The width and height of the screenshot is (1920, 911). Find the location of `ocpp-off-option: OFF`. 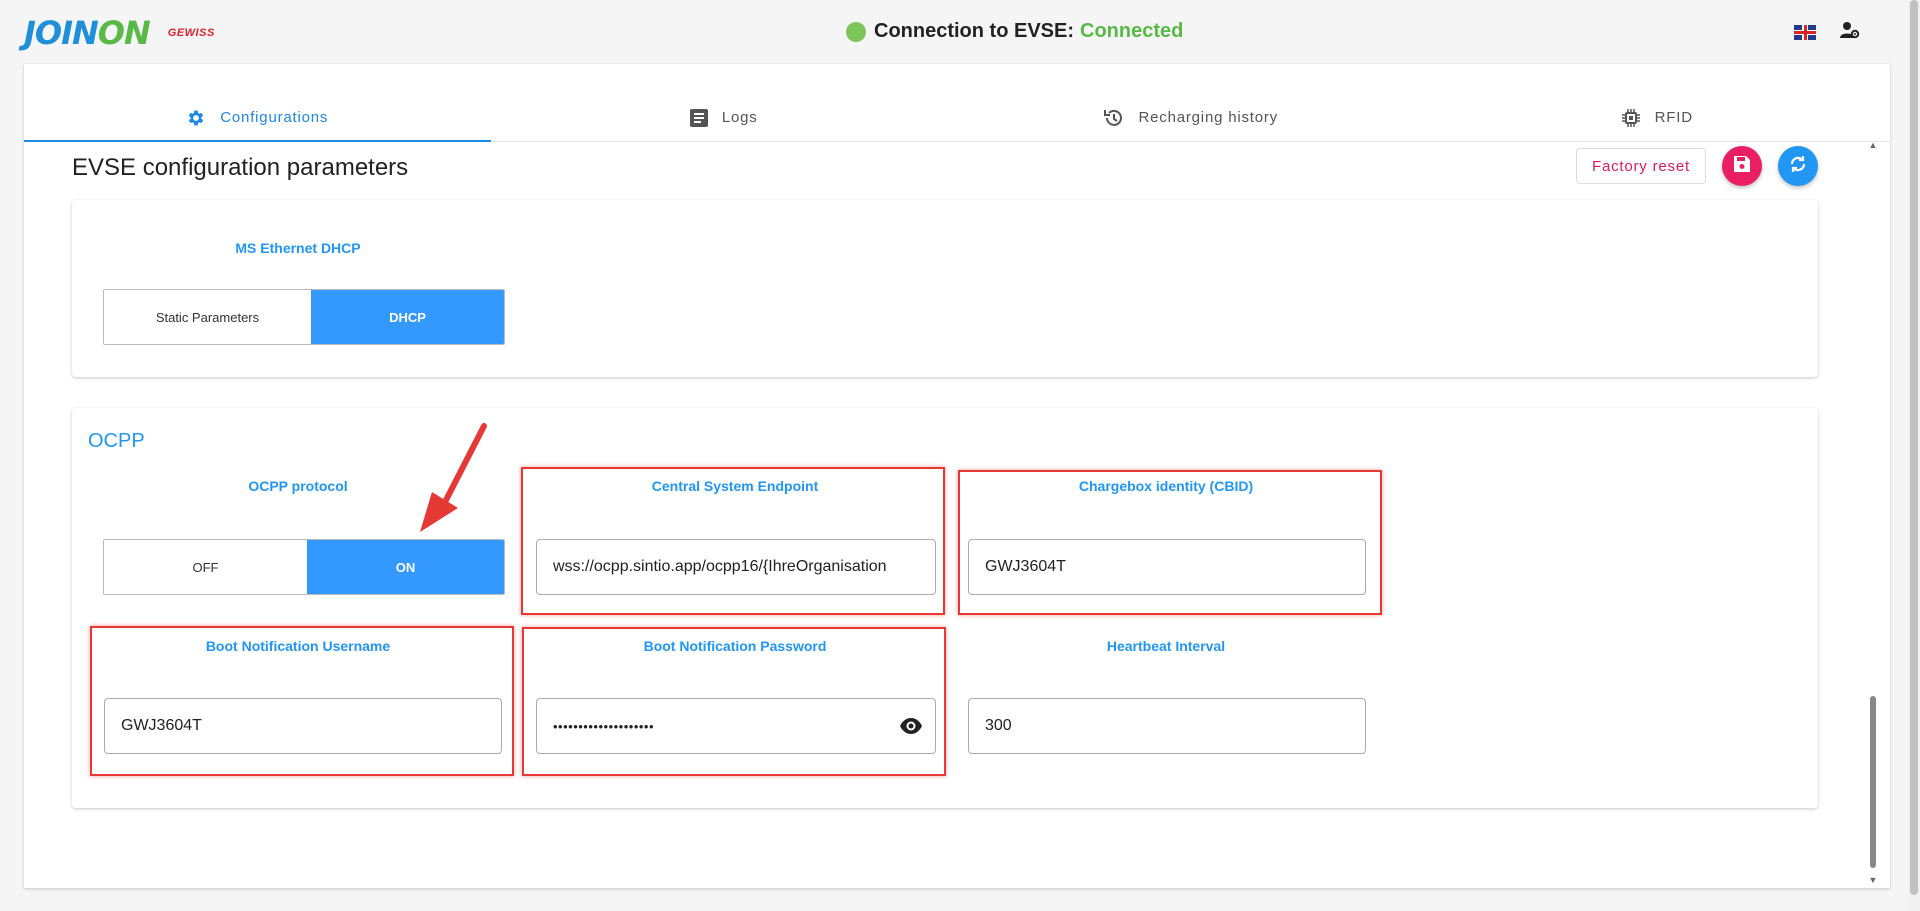

ocpp-off-option: OFF is located at coordinates (205, 567).